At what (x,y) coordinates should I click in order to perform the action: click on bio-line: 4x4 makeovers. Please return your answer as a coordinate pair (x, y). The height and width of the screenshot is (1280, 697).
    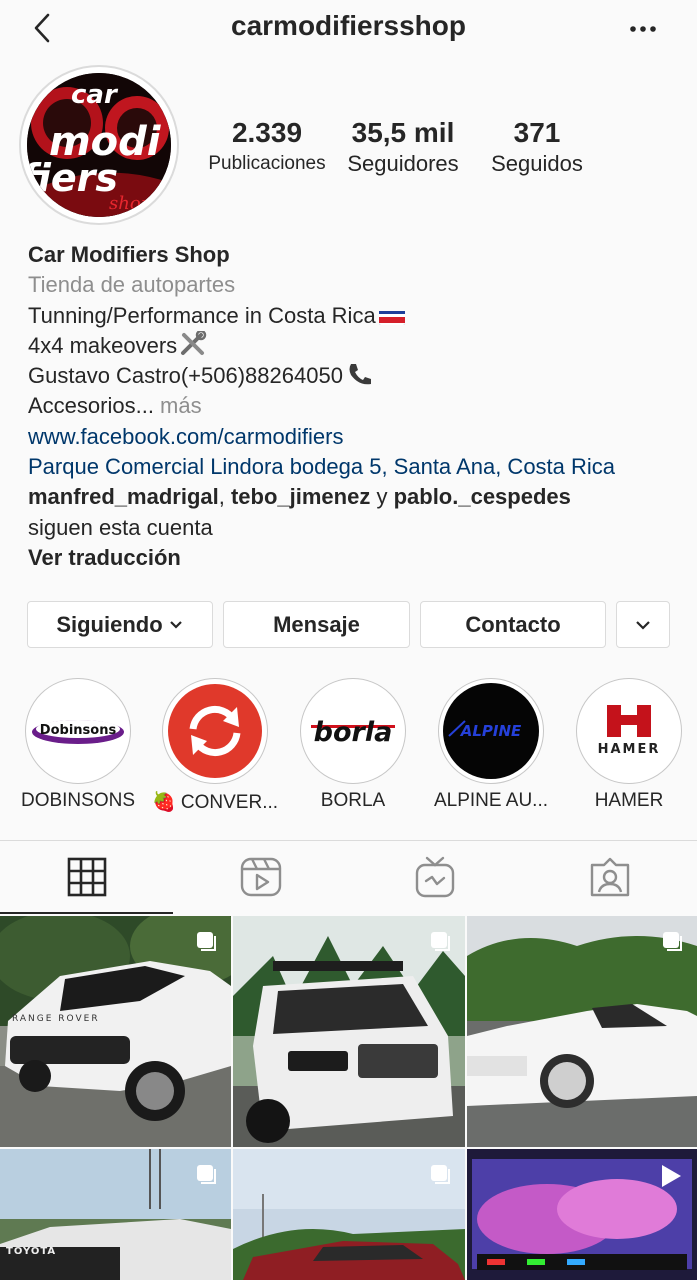
    Looking at the image, I should click on (358, 345).